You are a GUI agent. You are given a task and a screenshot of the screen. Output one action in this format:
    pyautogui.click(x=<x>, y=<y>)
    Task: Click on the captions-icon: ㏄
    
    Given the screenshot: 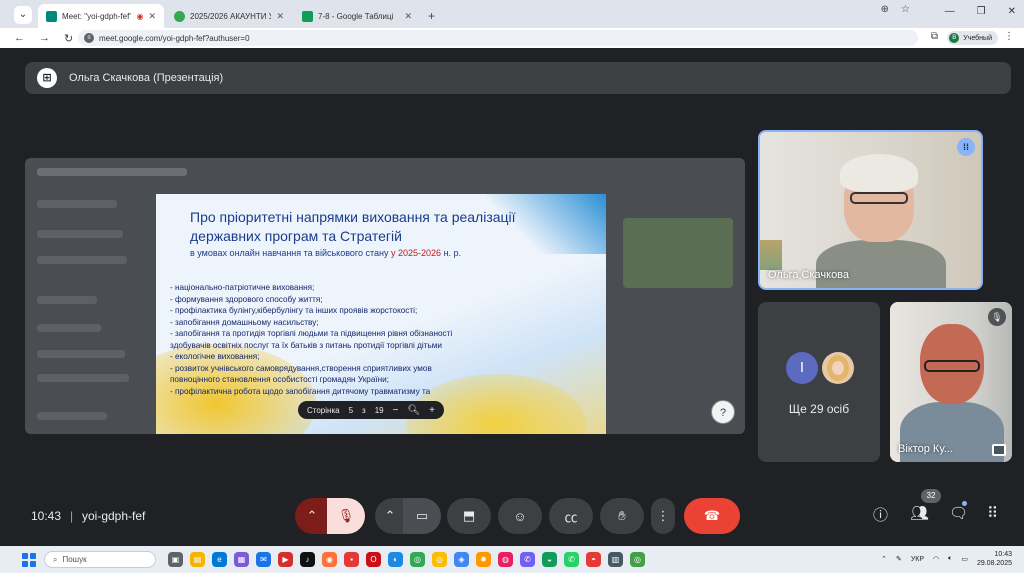 What is the action you would take?
    pyautogui.click(x=571, y=517)
    